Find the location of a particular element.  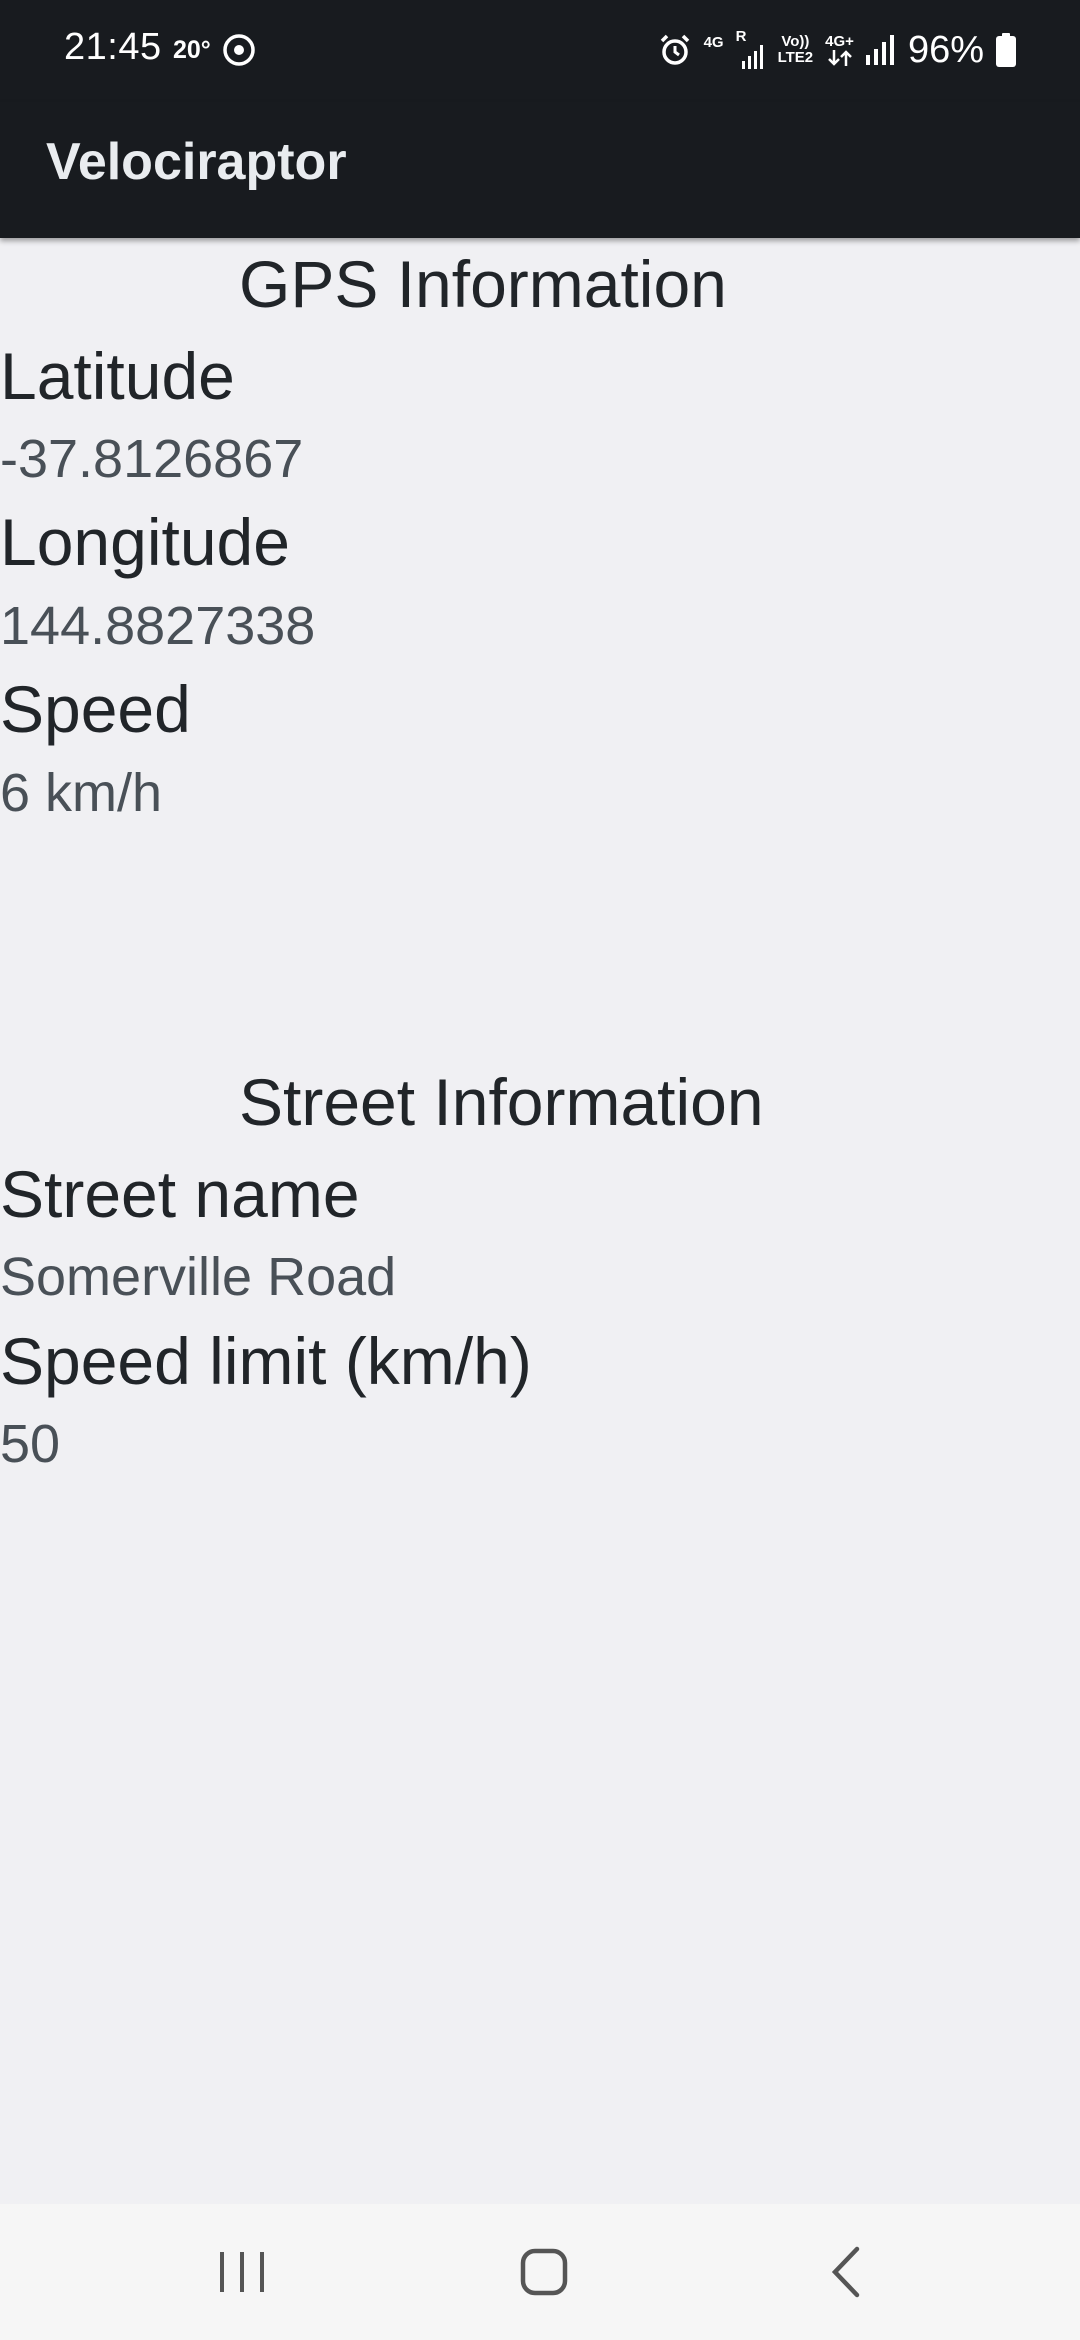

longitude-label: Longitude is located at coordinates (145, 542).